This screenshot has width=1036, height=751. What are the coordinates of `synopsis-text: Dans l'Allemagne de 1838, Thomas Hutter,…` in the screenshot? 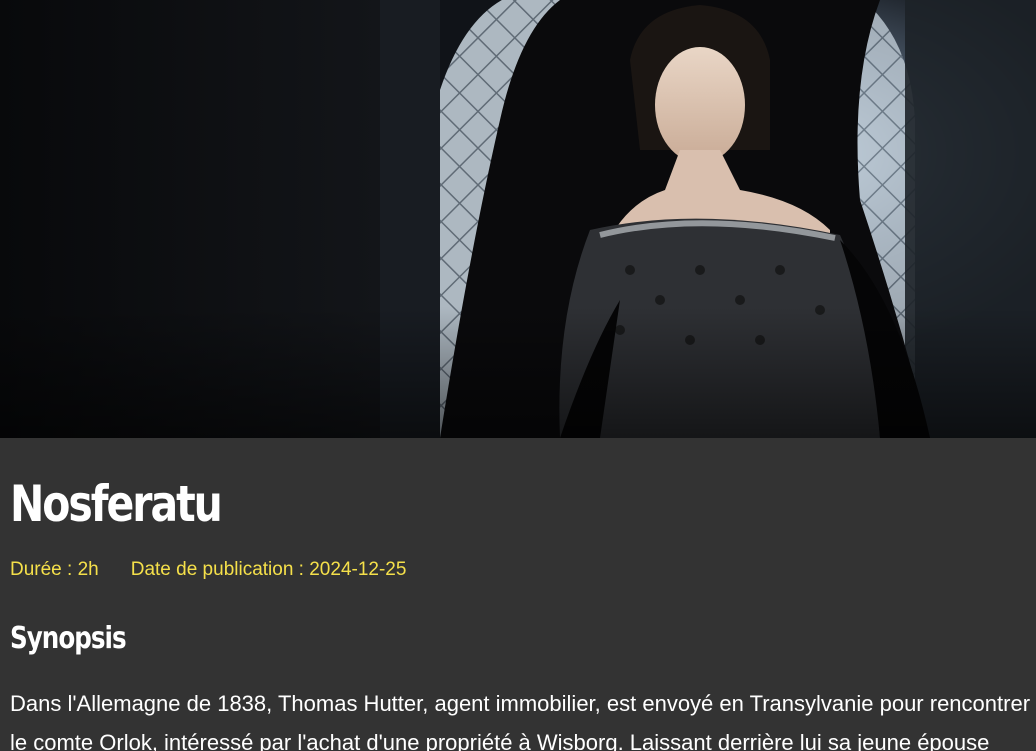 It's located at (520, 721).